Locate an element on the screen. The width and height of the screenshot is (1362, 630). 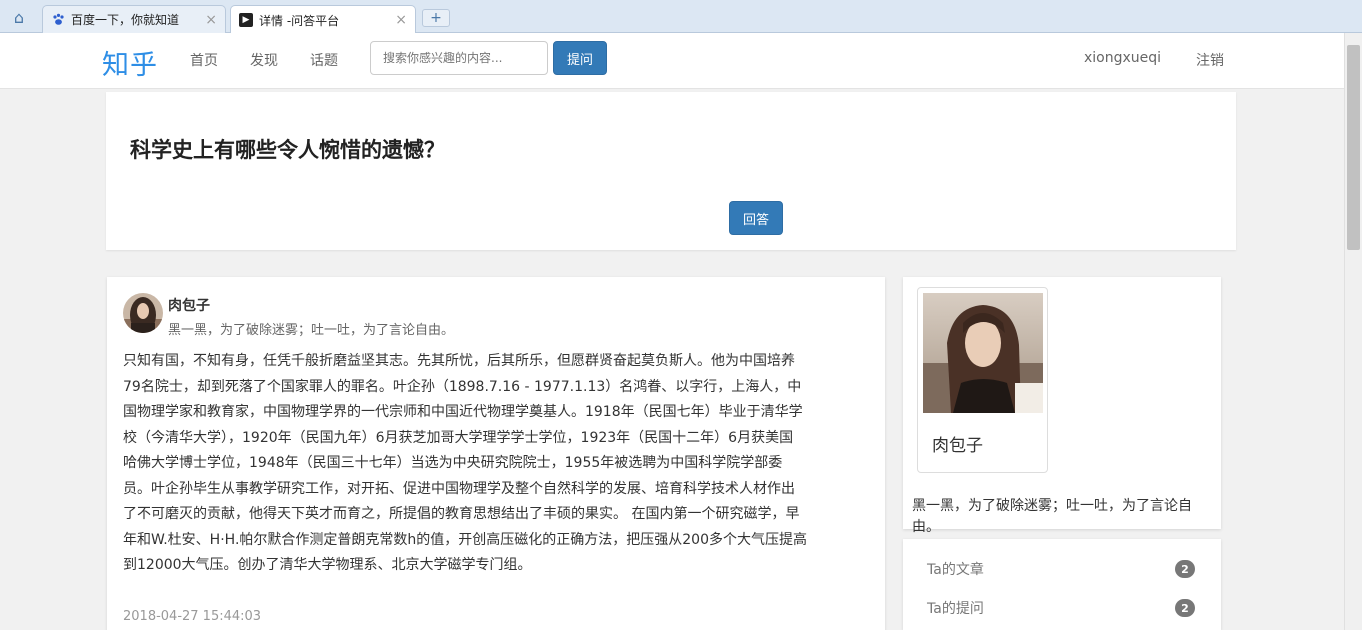
profile-name: 肉包子 is located at coordinates (957, 446).